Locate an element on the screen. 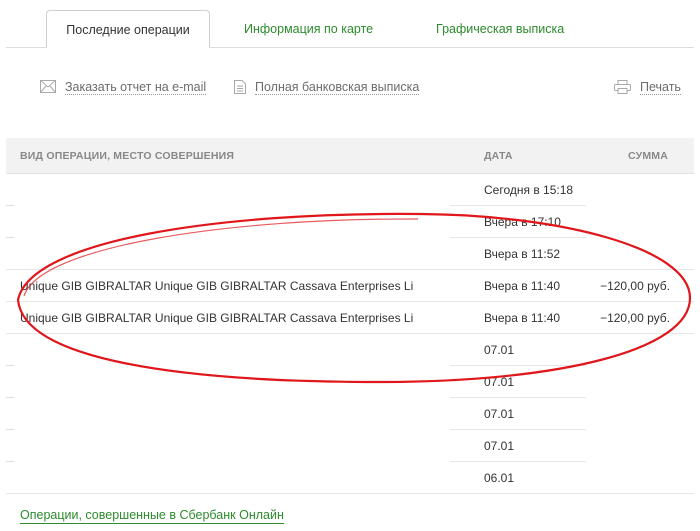  column-header-date: ДАТА is located at coordinates (498, 156).